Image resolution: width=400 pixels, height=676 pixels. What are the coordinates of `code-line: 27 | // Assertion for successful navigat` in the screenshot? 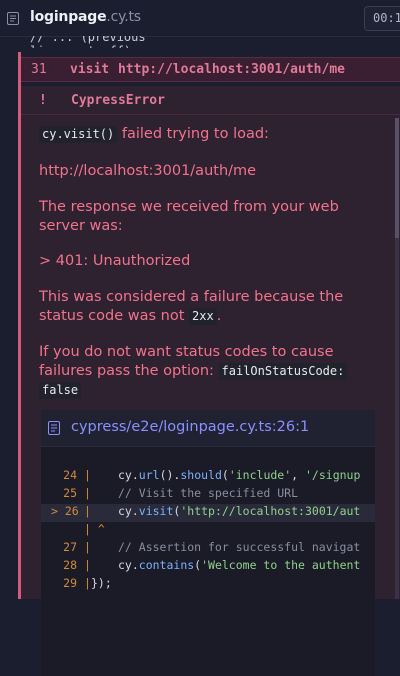 It's located at (208, 549).